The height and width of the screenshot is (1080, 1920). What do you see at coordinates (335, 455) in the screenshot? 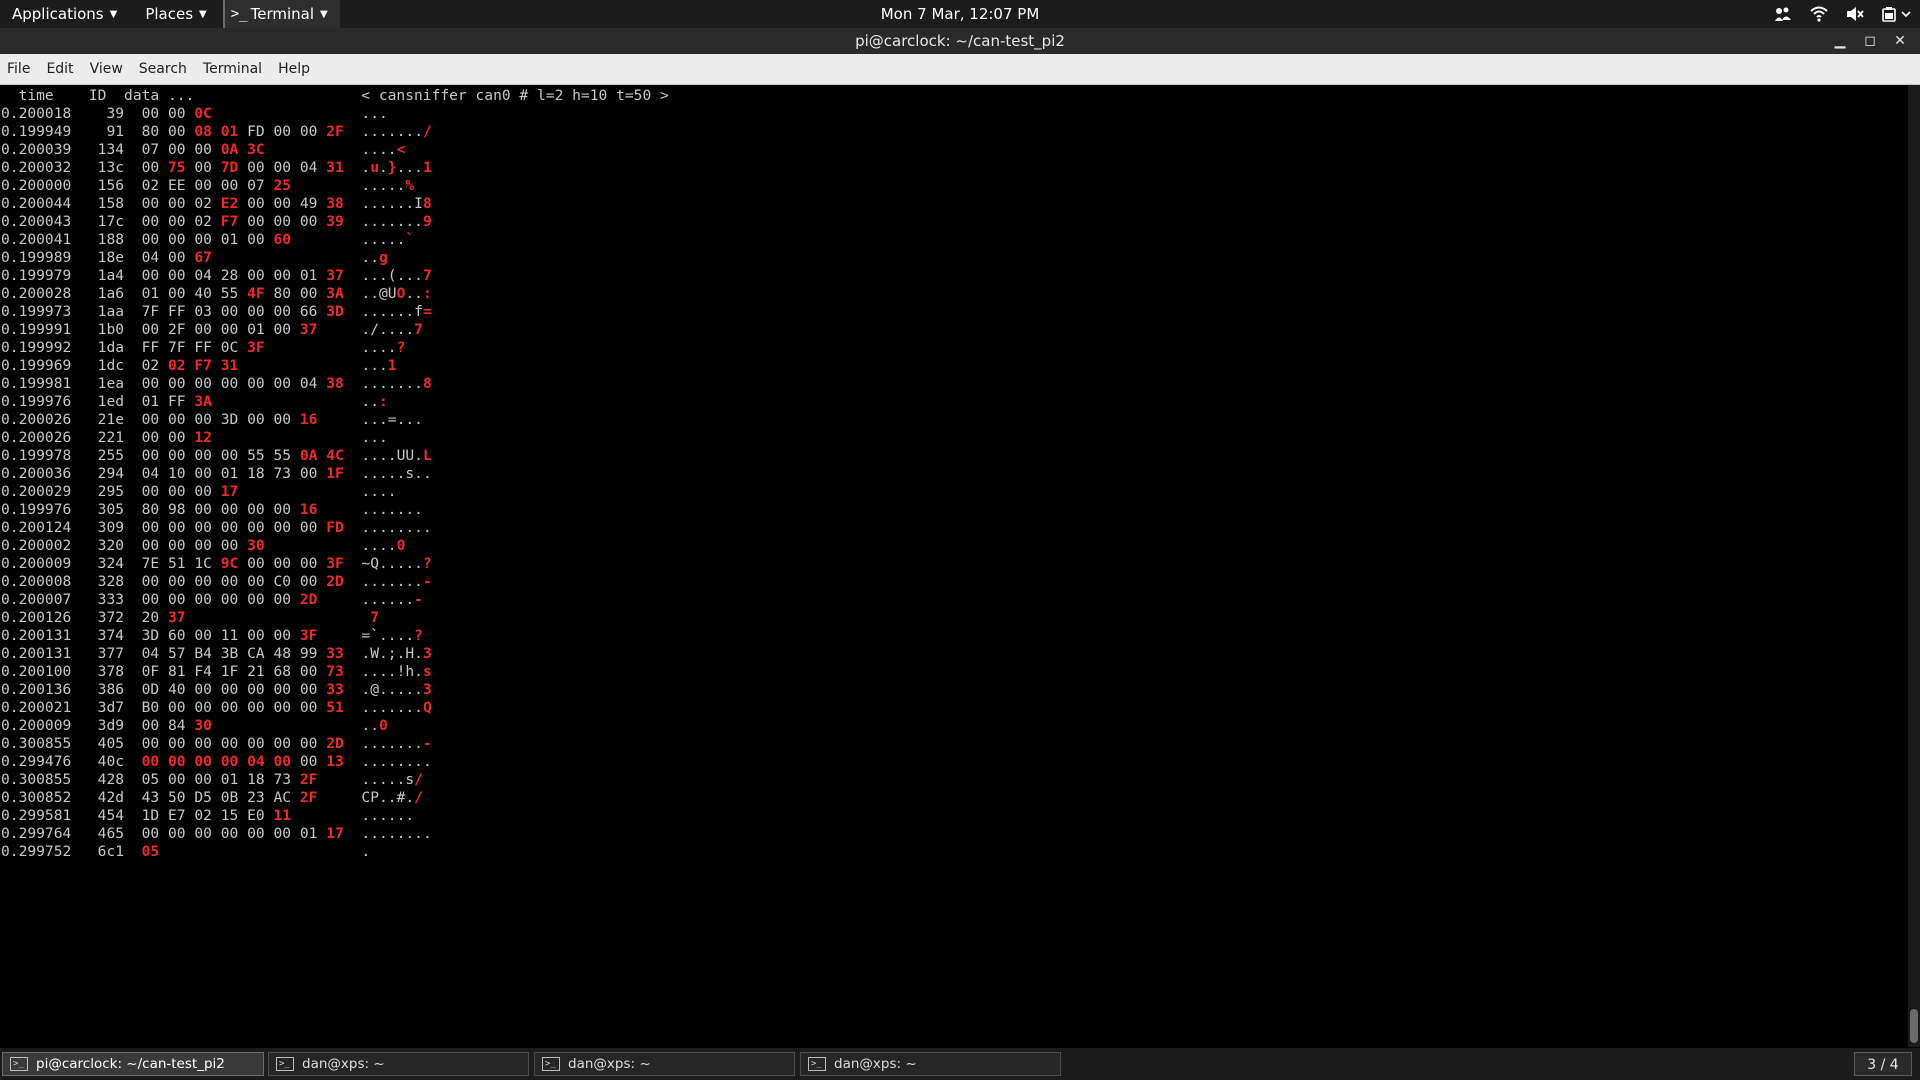
I see `row-byte: 4C` at bounding box center [335, 455].